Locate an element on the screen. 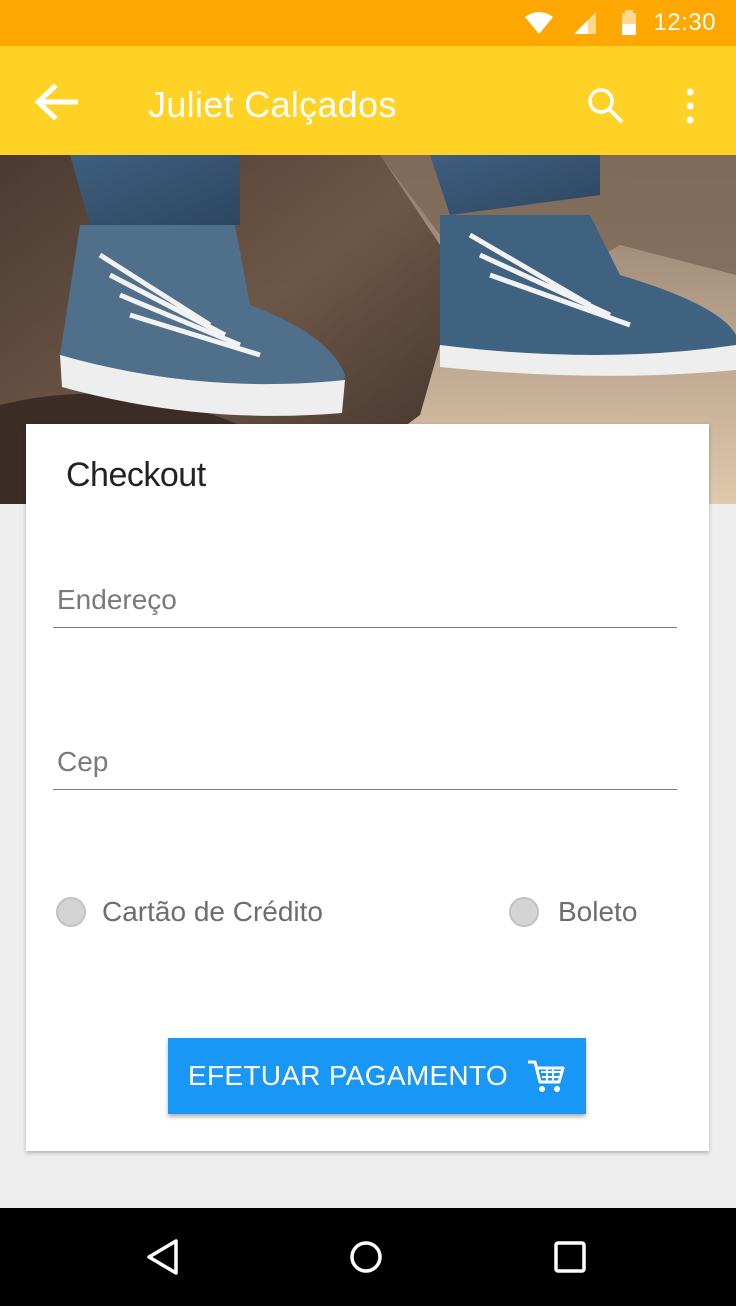  radio-credit-card-label: Cartão de Crédito is located at coordinates (213, 911).